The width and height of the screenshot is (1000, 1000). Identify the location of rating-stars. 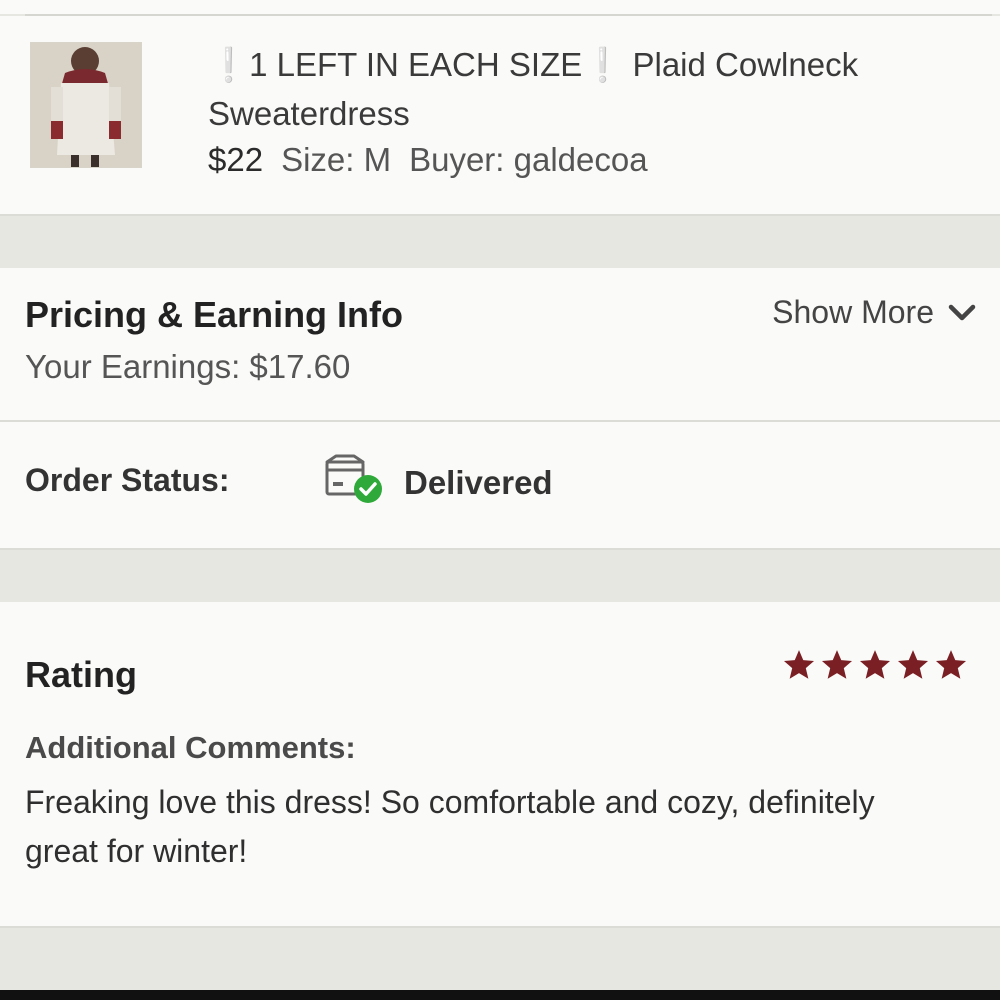
(875, 665).